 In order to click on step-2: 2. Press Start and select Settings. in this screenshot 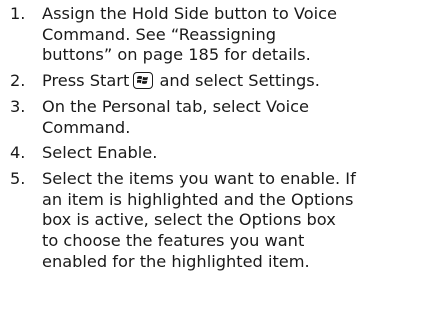, I will do `click(215, 81)`.